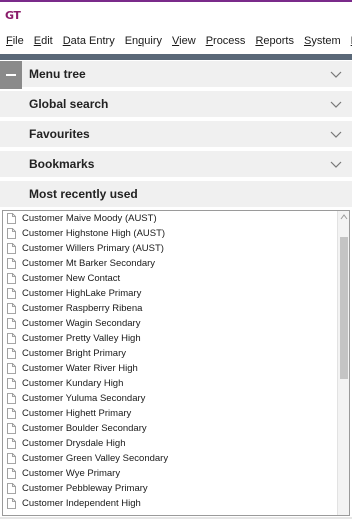 Image resolution: width=352 pixels, height=519 pixels. What do you see at coordinates (83, 194) in the screenshot?
I see `accordion-label: Most recently used` at bounding box center [83, 194].